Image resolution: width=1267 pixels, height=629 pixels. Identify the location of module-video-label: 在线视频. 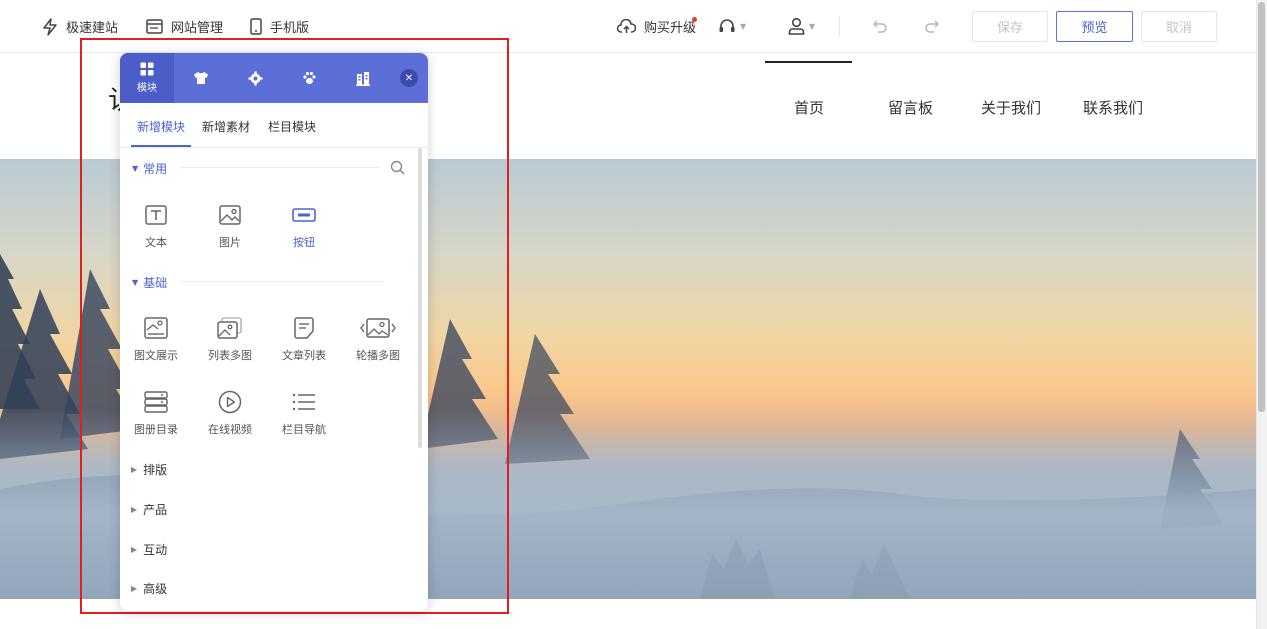
(230, 429).